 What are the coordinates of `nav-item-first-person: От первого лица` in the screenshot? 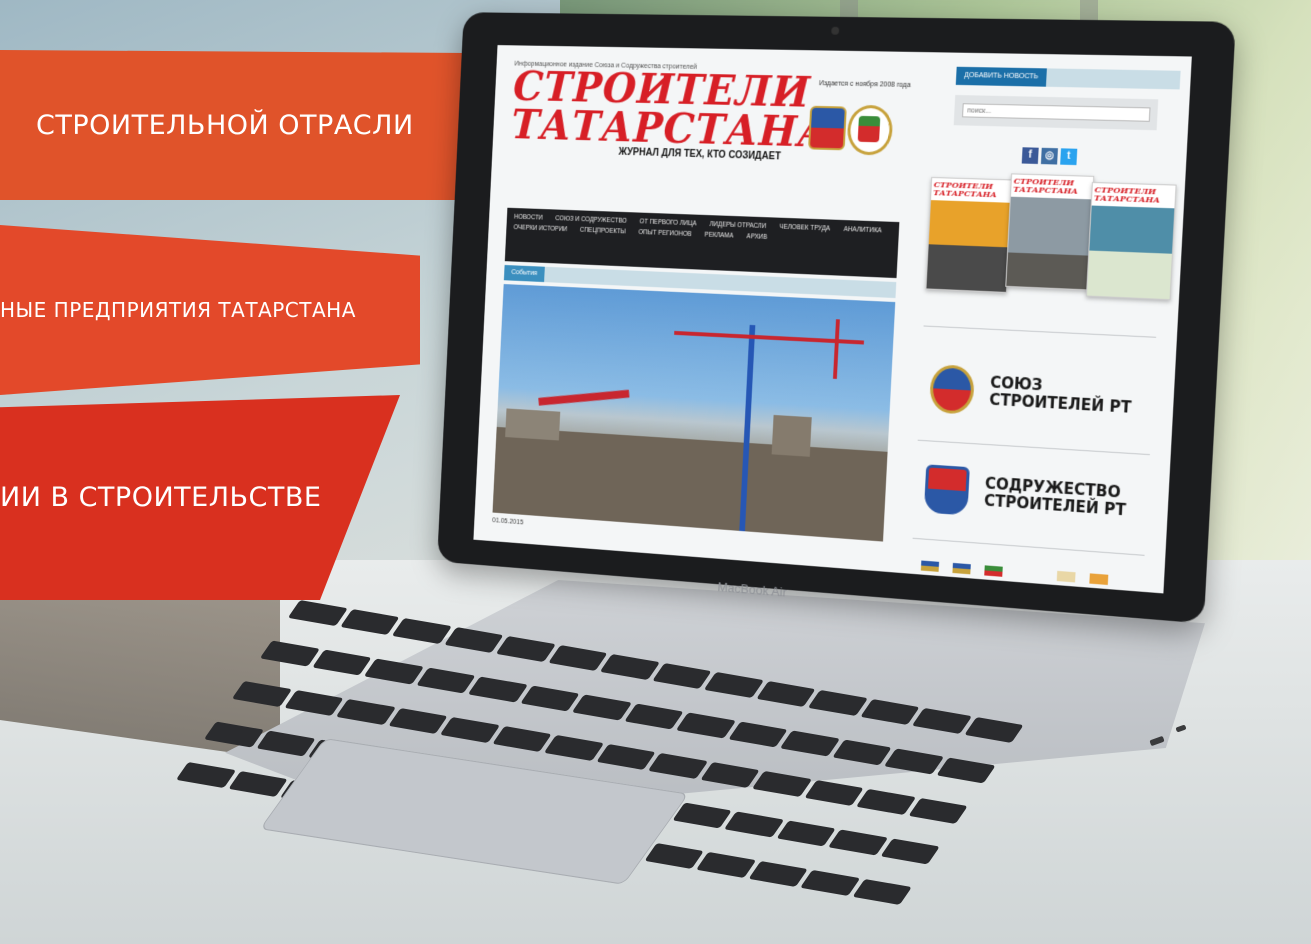 It's located at (667, 222).